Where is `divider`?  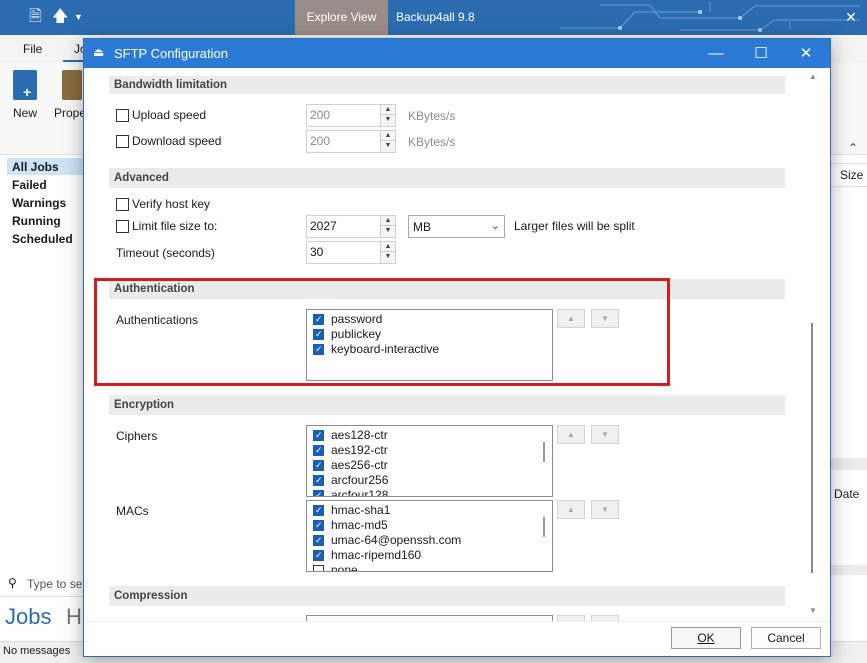 divider is located at coordinates (42, 596).